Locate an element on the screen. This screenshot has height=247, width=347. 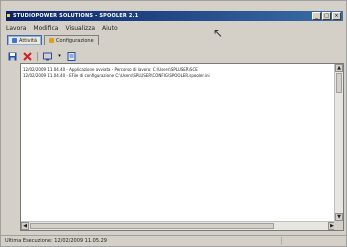
tab-label: Configurazione is located at coordinates (75, 40).